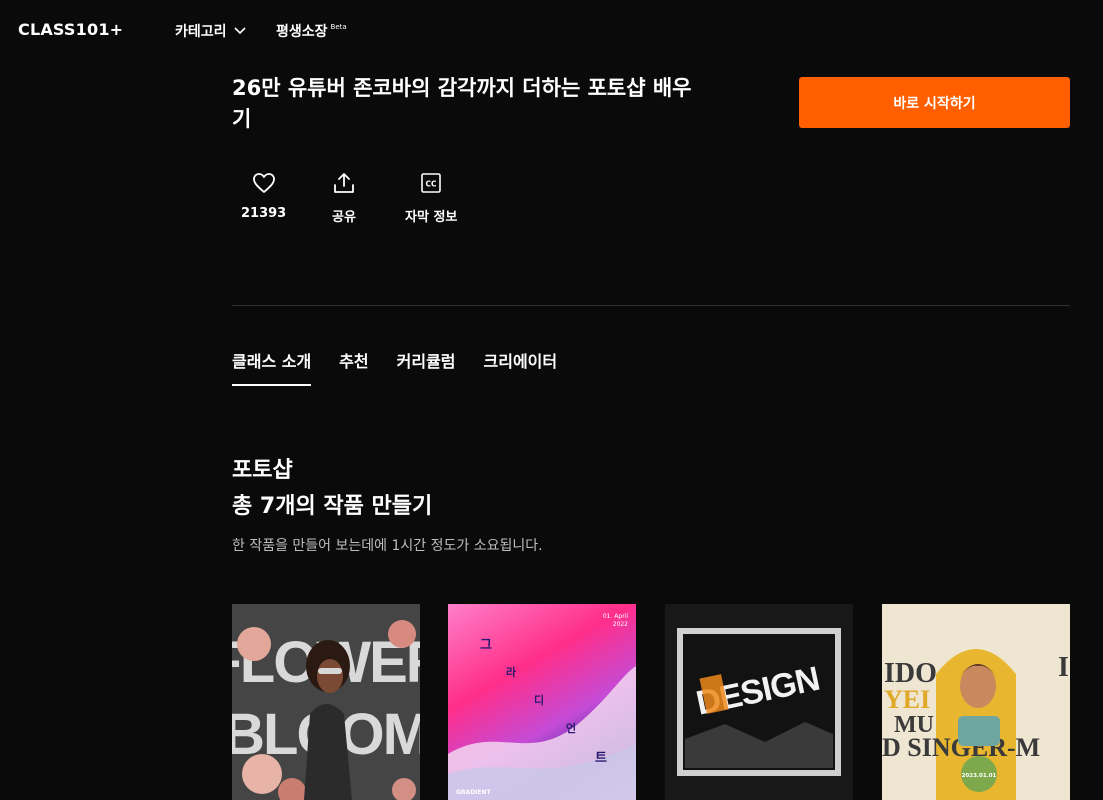  Describe the element at coordinates (239, 31) in the screenshot. I see `chevron-down-icon` at that location.